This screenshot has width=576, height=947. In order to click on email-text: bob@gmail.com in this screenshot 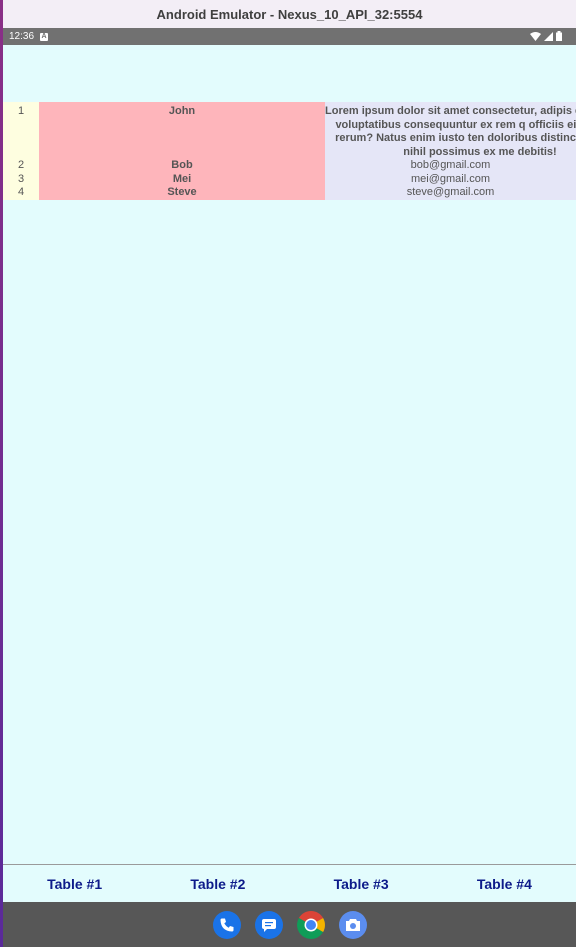, I will do `click(450, 165)`.